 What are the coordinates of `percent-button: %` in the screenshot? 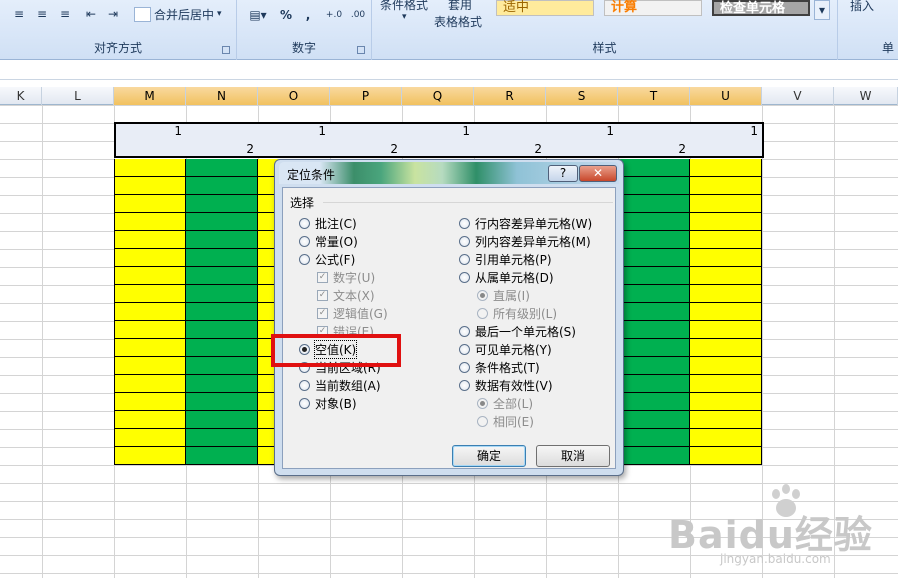 It's located at (286, 14).